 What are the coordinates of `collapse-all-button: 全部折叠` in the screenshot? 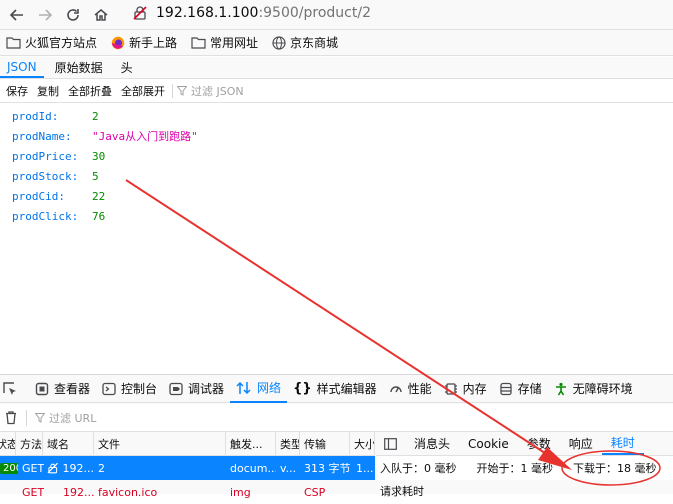 It's located at (90, 91).